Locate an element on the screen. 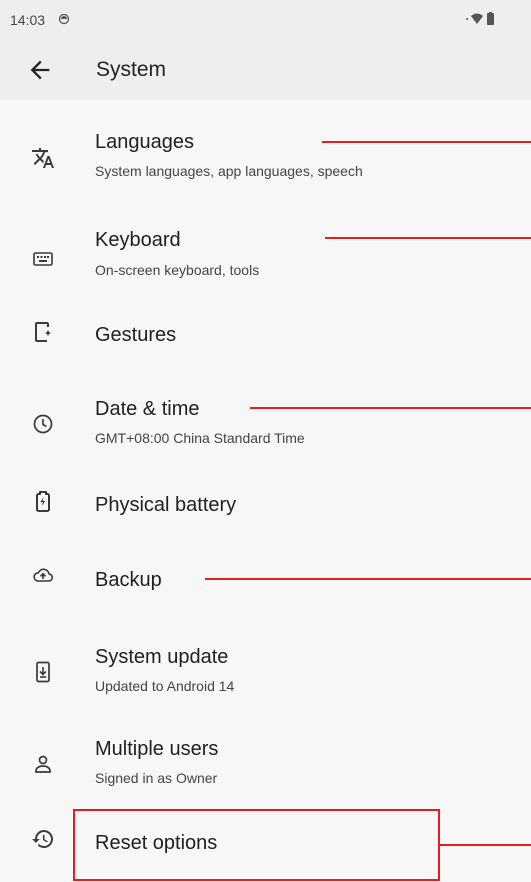 This screenshot has width=531, height=882. list-item-multiple-users: Multiple users Signed in as Owner is located at coordinates (265, 763).